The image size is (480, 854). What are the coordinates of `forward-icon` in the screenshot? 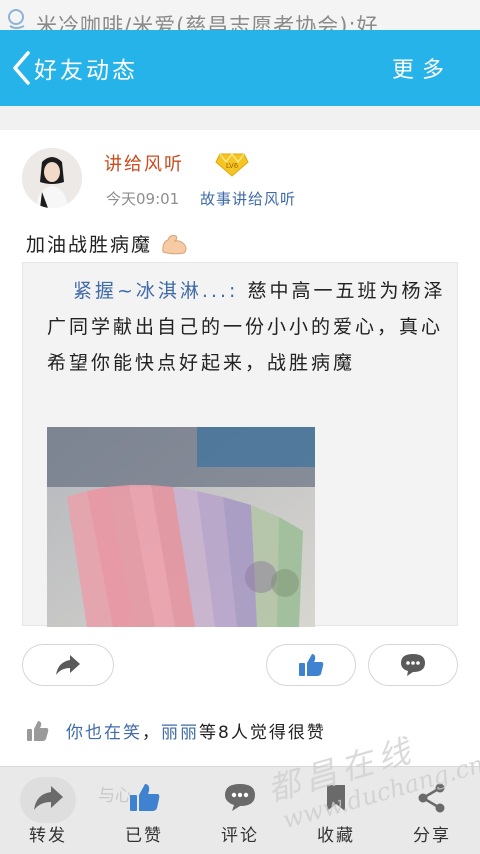 It's located at (48, 798).